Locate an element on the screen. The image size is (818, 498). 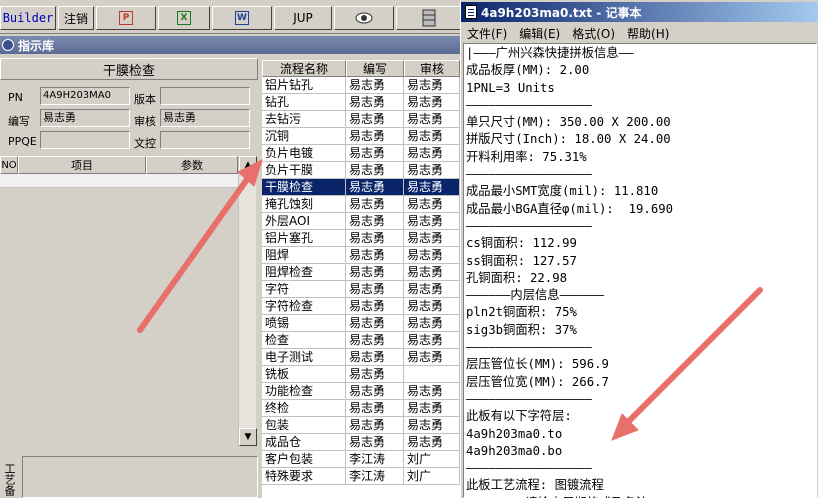
process-row: 干膜检查 易志勇 易志勇 is located at coordinates (361, 187).